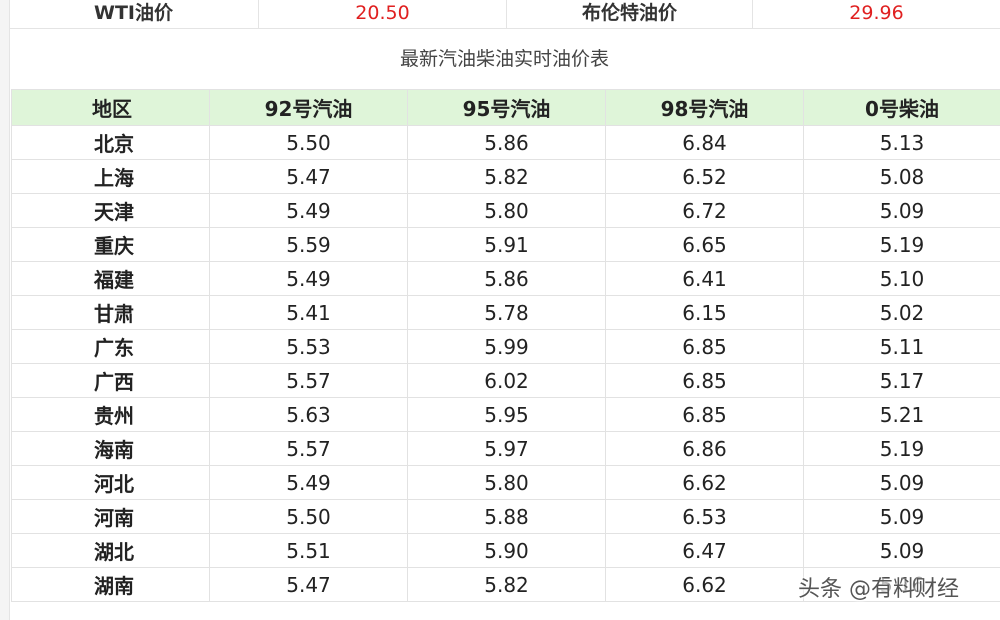 The image size is (1000, 620). What do you see at coordinates (110, 210) in the screenshot?
I see `cell-region: 天津` at bounding box center [110, 210].